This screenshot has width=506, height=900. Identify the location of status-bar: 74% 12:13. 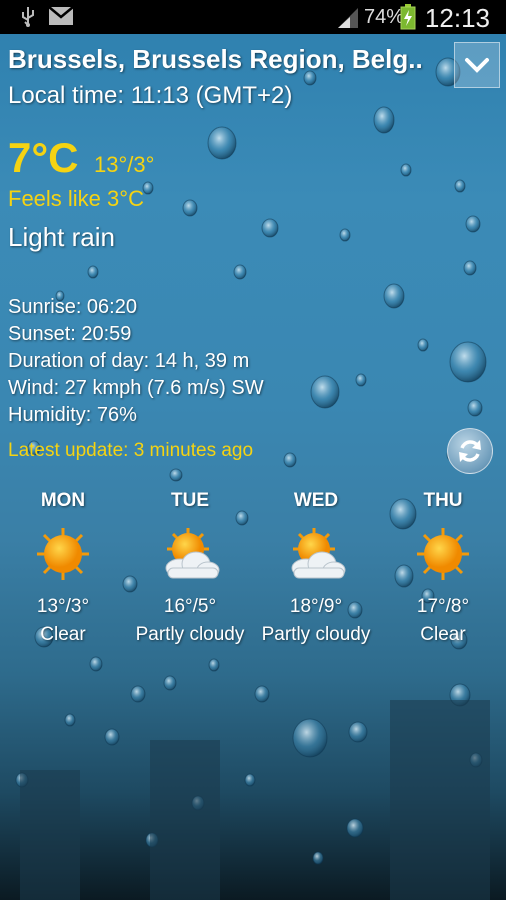
(253, 17).